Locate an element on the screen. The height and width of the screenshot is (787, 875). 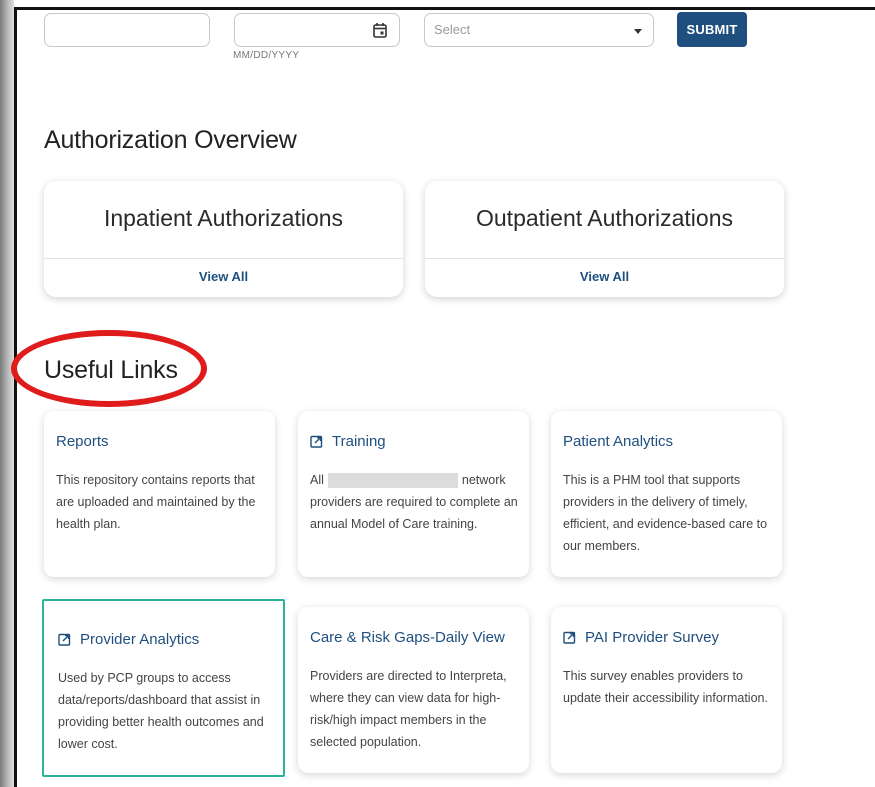
redacted-text is located at coordinates (392, 481).